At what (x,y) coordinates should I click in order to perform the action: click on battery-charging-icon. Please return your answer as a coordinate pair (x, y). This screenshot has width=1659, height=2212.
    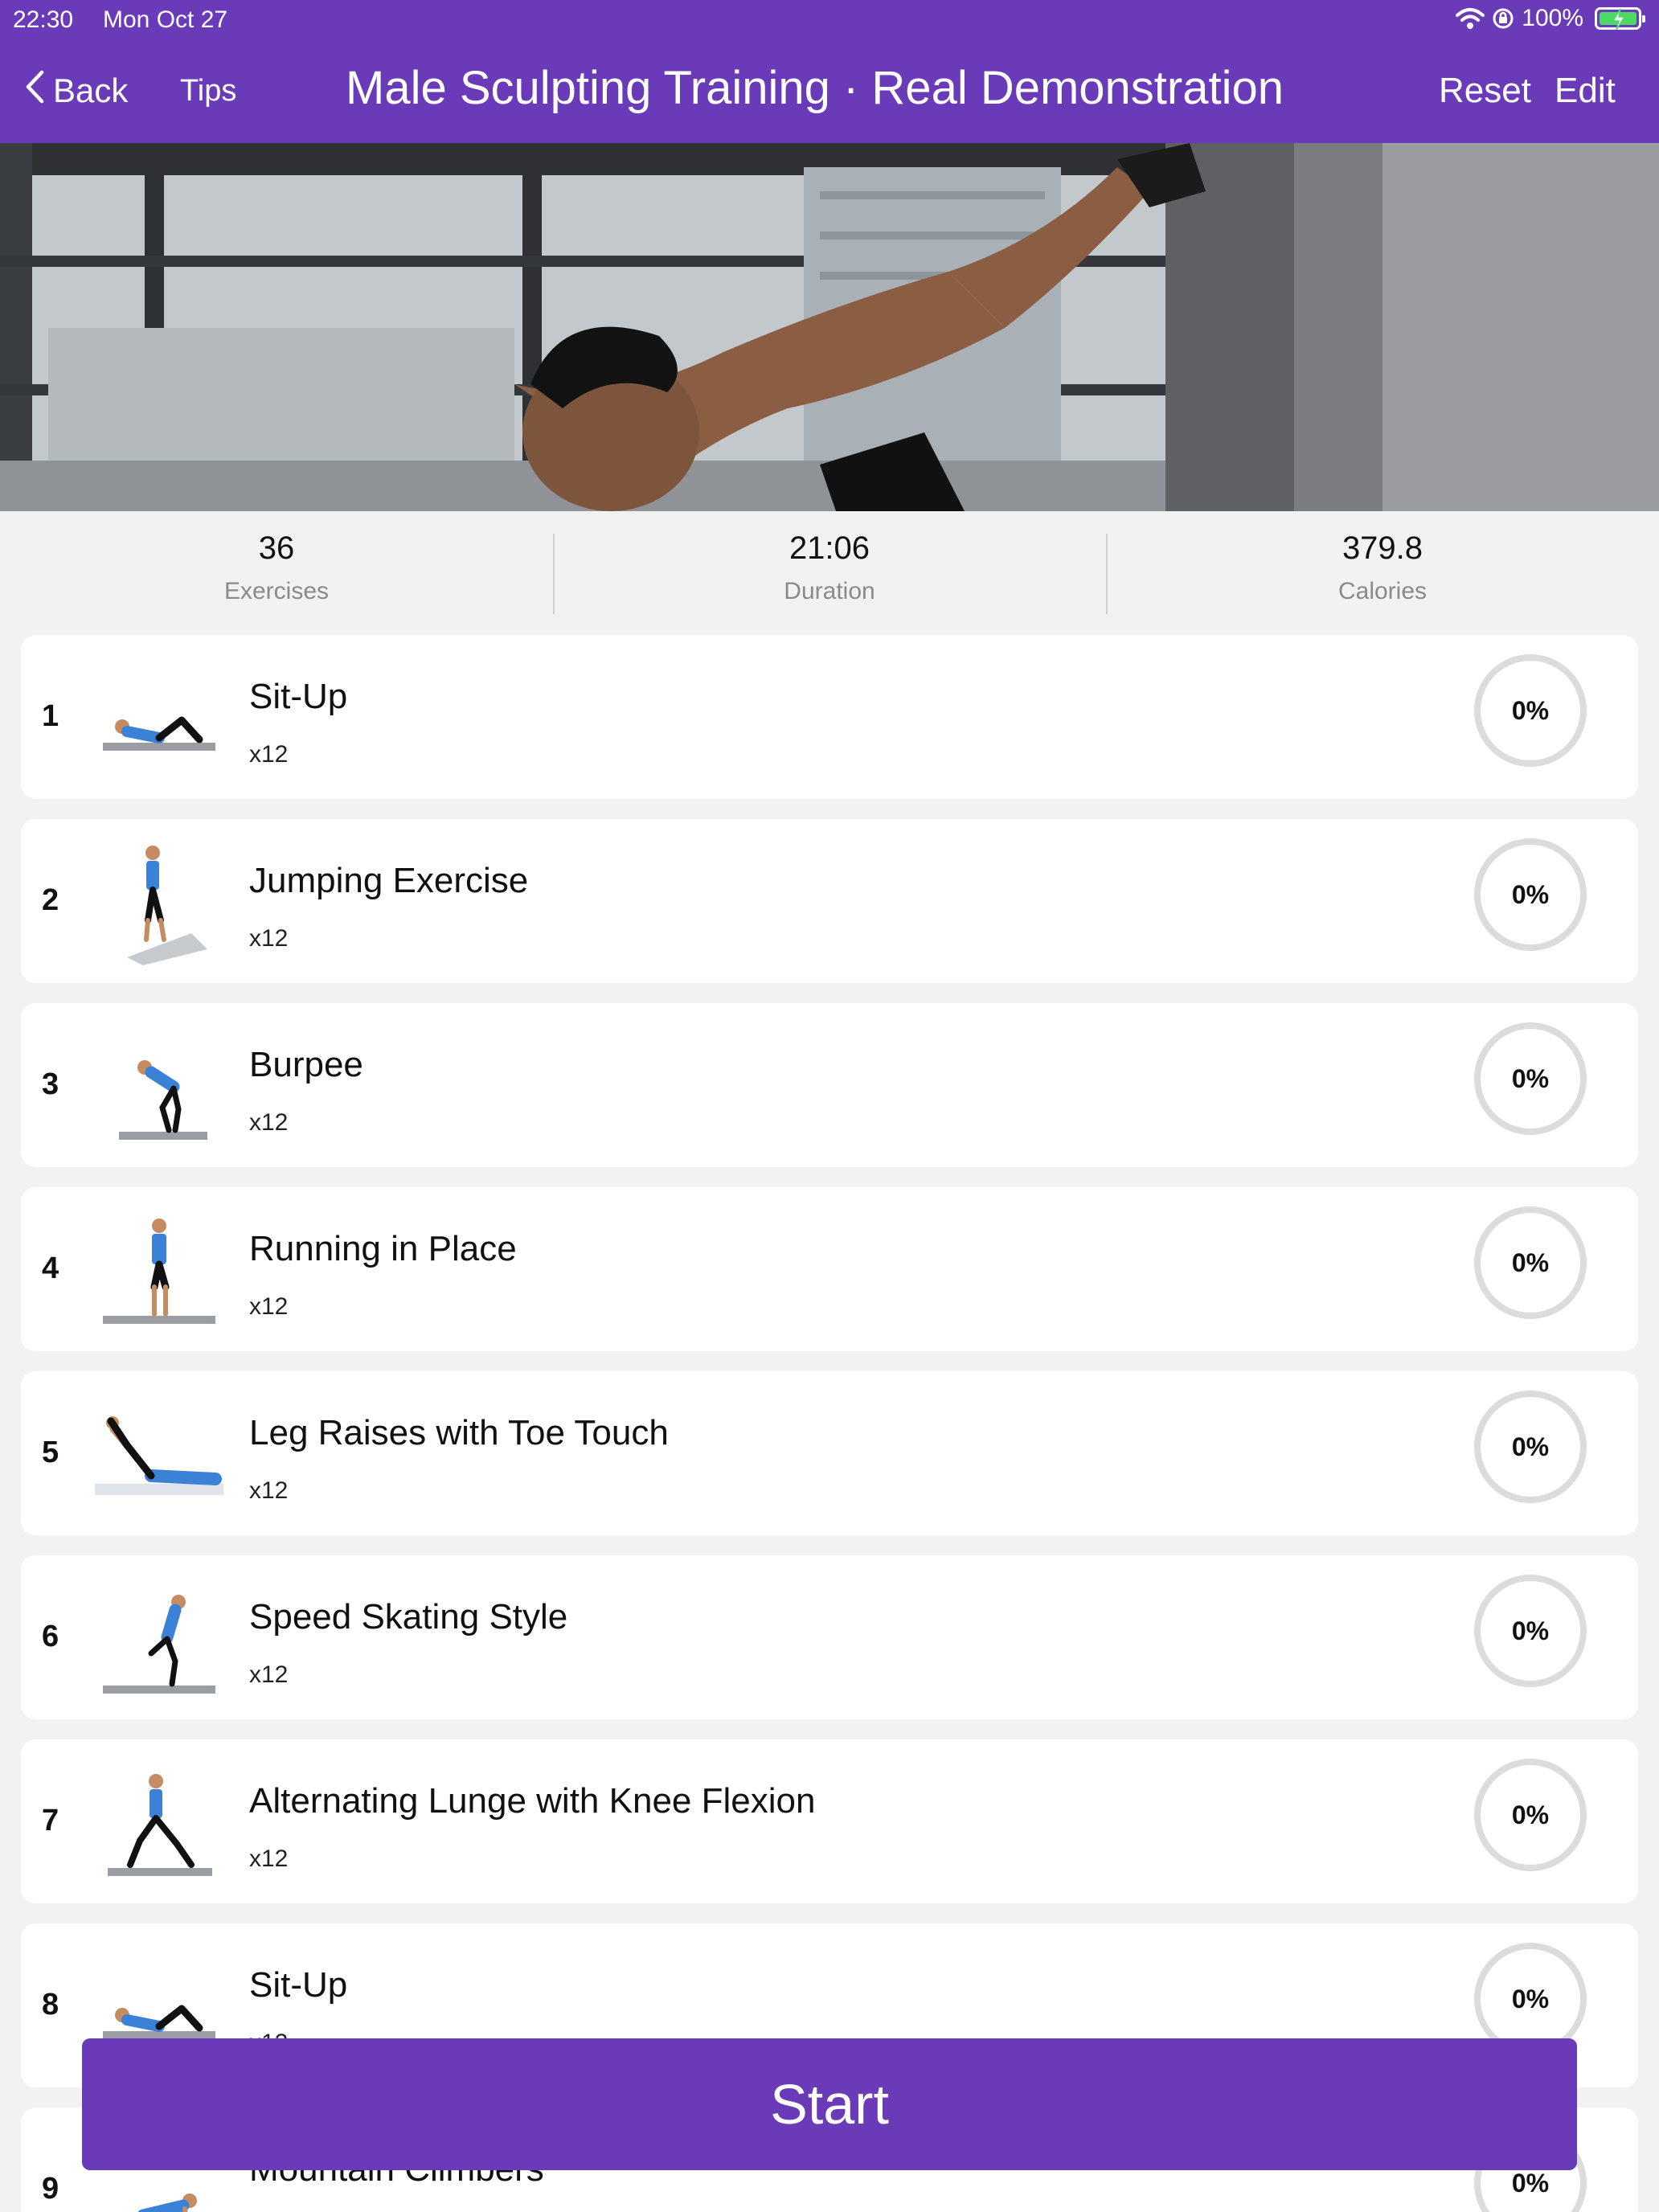
    Looking at the image, I should click on (1620, 19).